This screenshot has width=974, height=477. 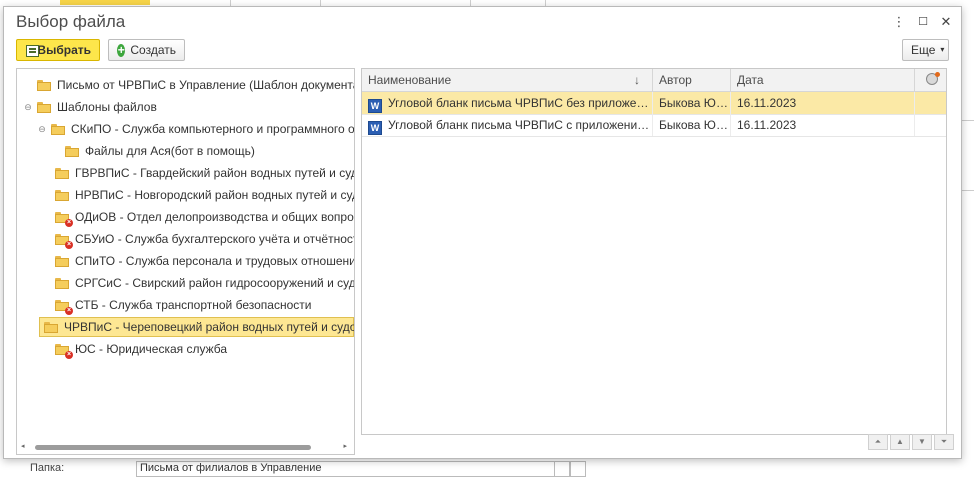 What do you see at coordinates (637, 80) in the screenshot?
I see `sort-descending-icon: ↓` at bounding box center [637, 80].